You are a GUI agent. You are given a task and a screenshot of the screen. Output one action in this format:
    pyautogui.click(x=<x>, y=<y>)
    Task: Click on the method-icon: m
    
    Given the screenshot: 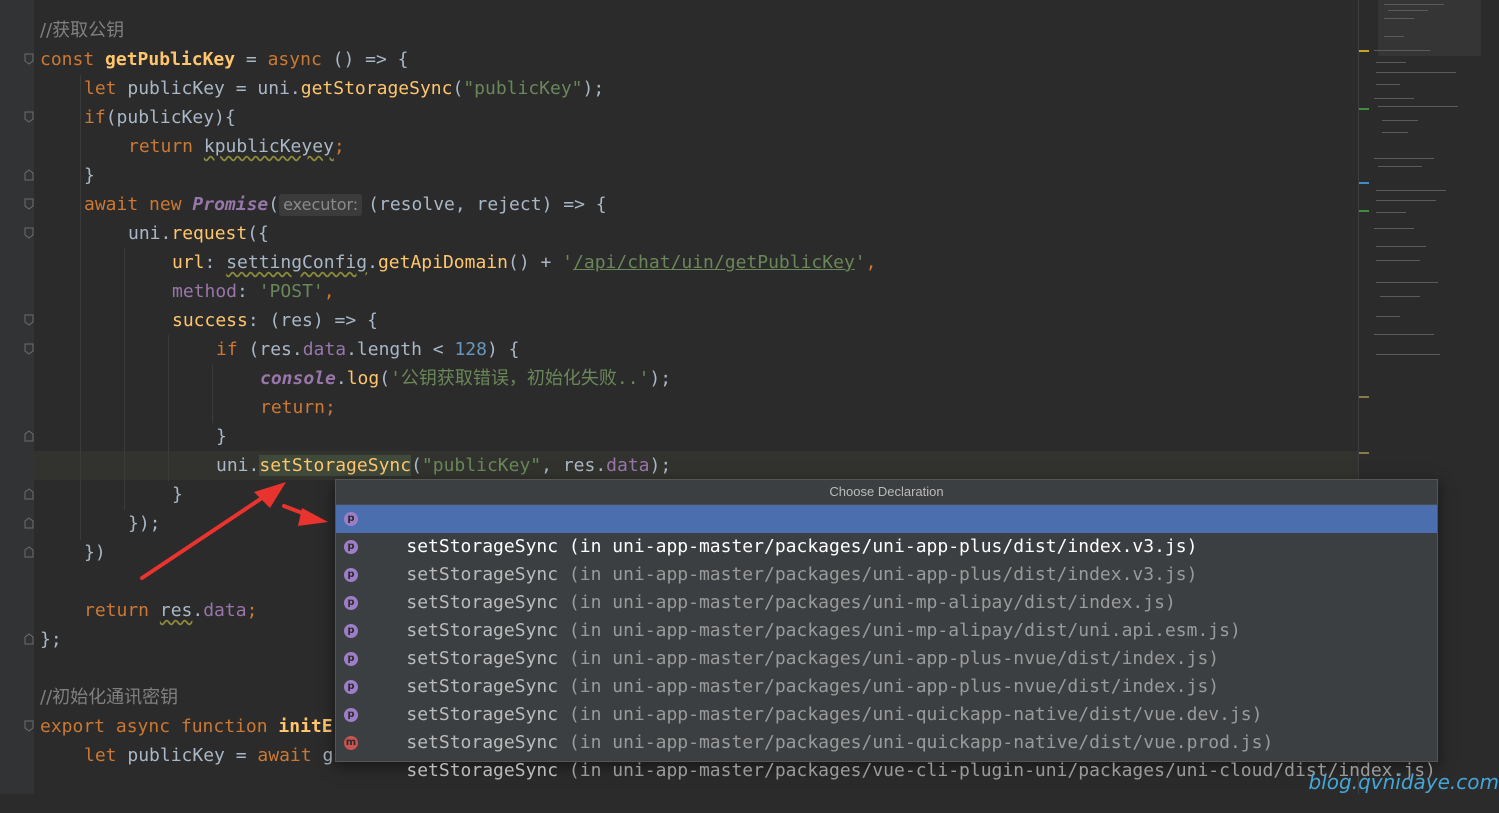 What is the action you would take?
    pyautogui.click(x=351, y=743)
    